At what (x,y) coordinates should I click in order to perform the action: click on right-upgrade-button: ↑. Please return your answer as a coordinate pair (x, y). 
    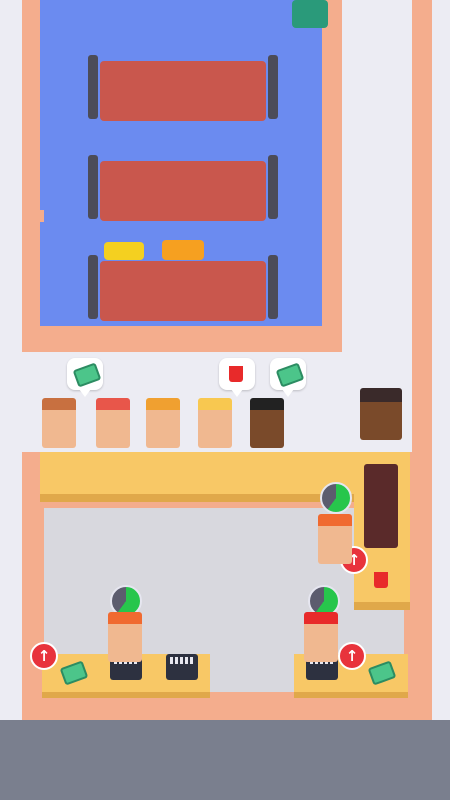
    Looking at the image, I should click on (352, 656).